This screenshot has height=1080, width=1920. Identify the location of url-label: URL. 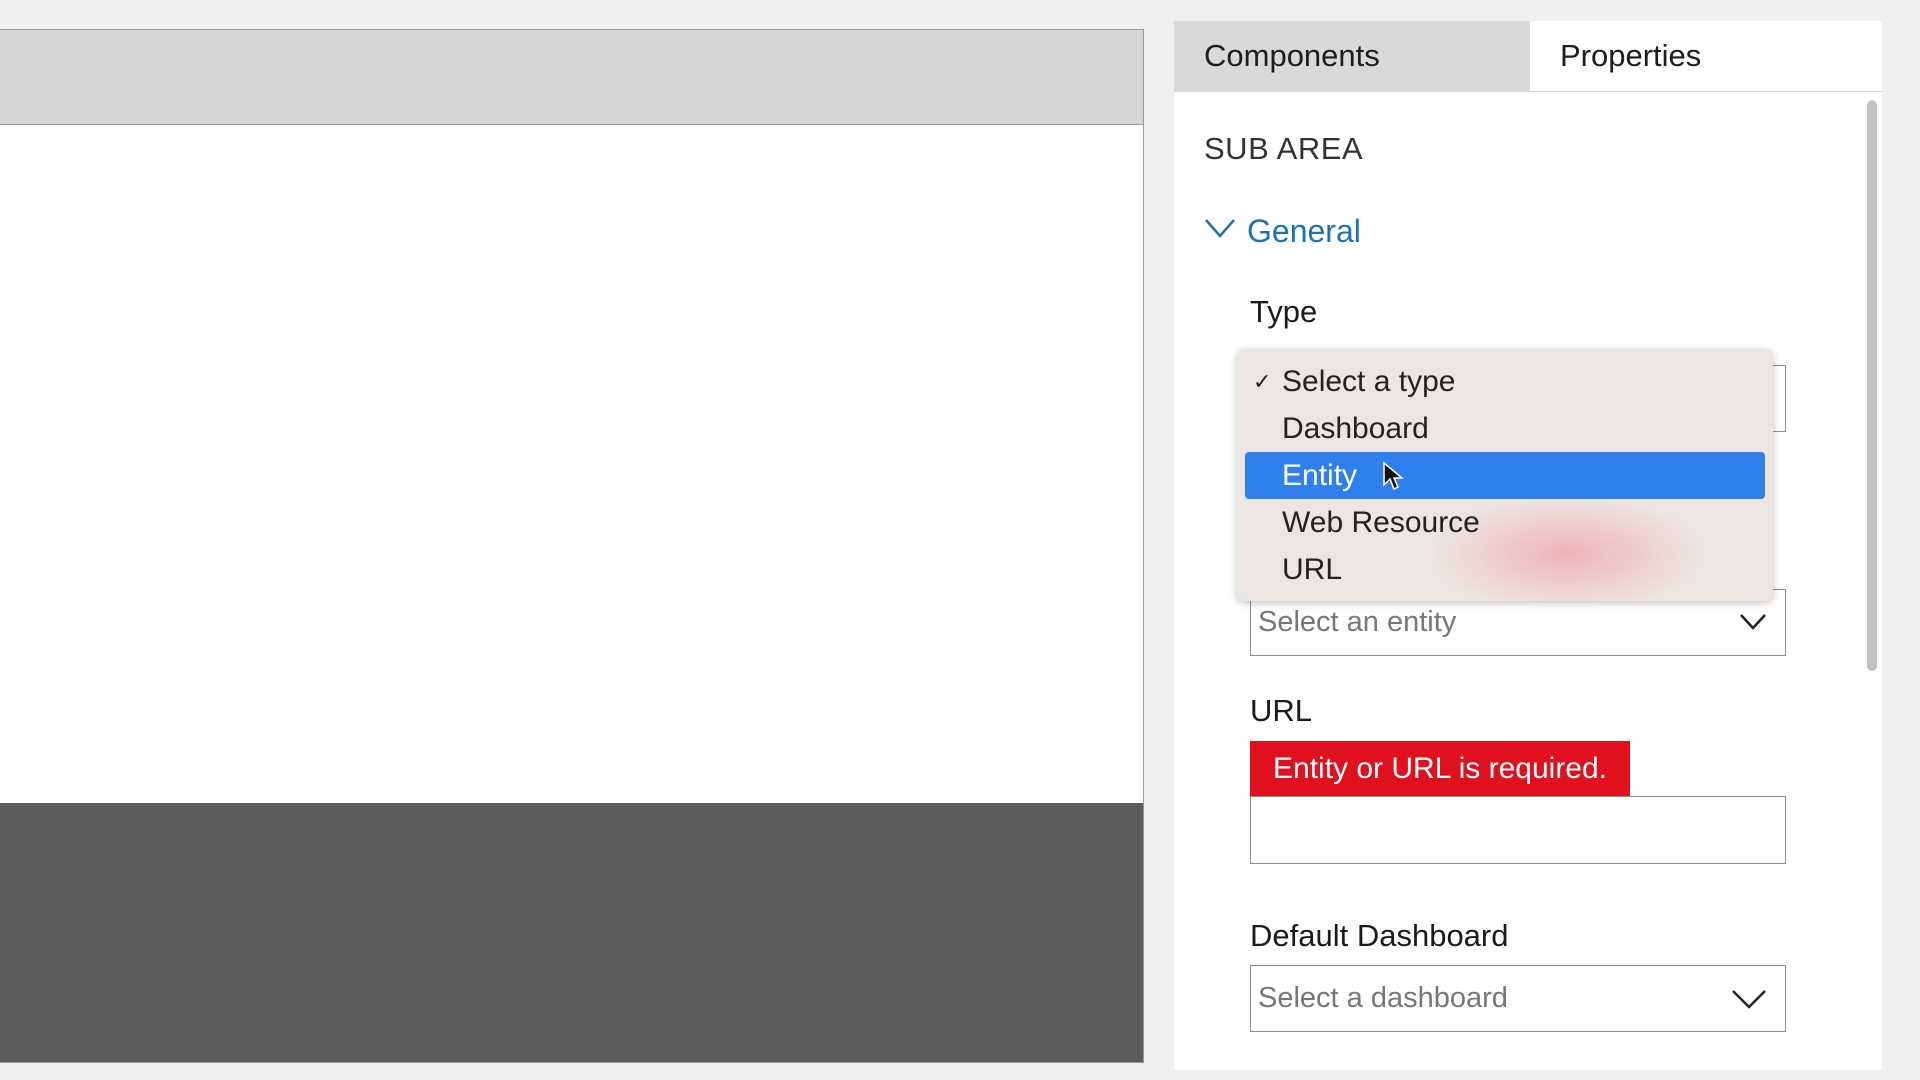
(1281, 710).